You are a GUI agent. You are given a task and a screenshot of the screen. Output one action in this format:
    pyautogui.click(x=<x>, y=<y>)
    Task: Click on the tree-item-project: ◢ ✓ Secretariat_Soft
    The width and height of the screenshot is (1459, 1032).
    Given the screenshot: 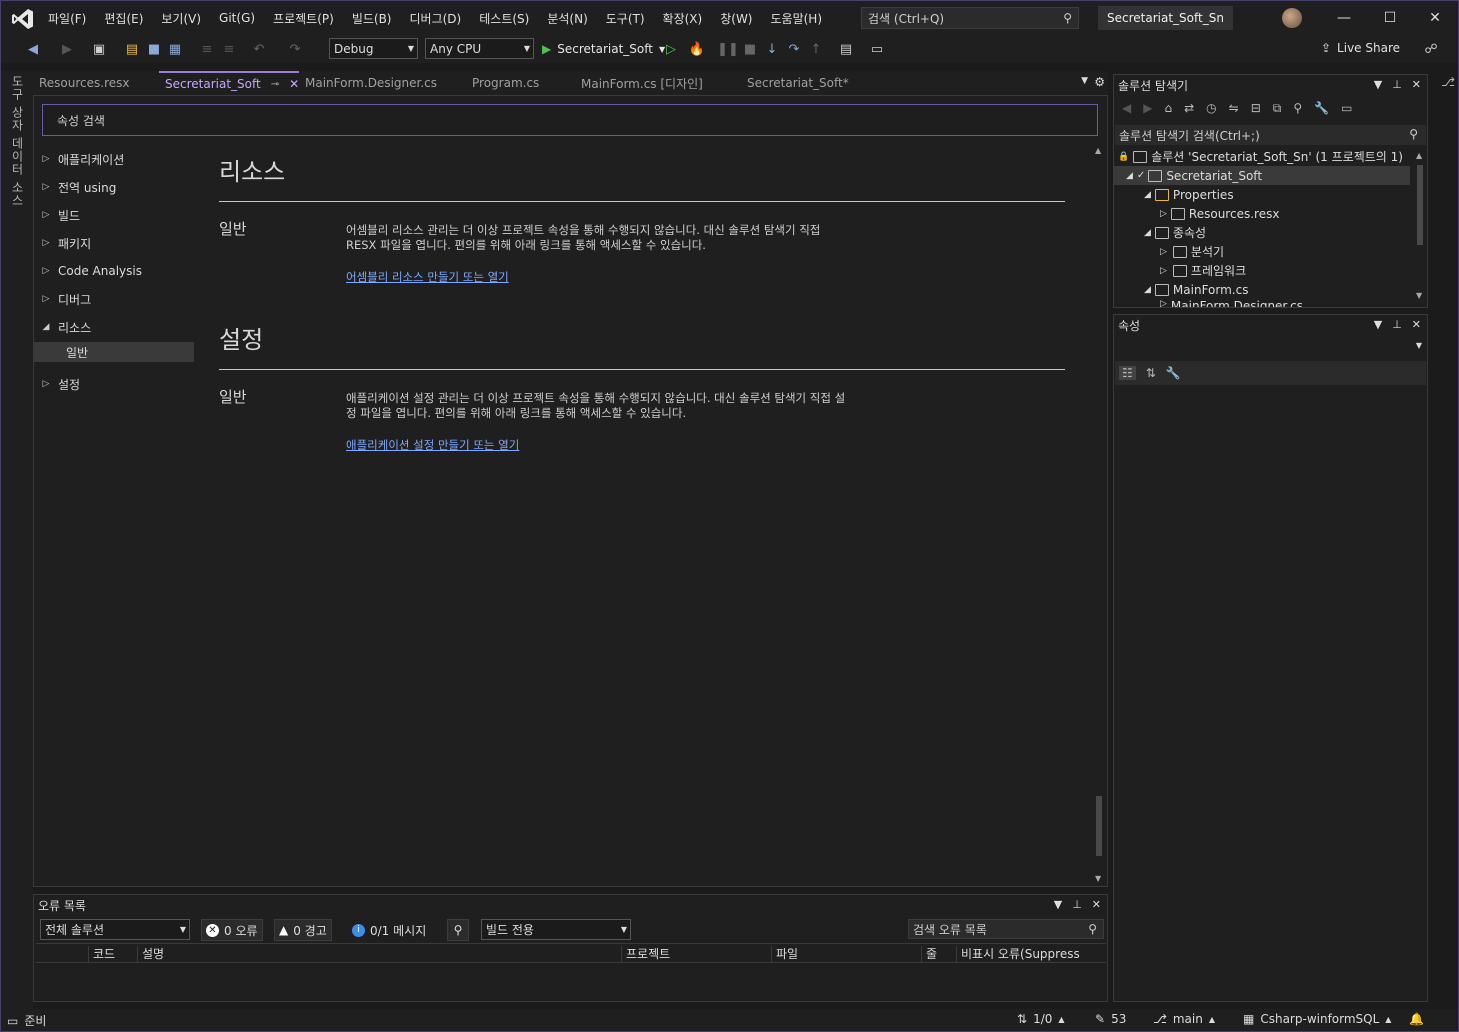 What is the action you would take?
    pyautogui.click(x=1262, y=175)
    